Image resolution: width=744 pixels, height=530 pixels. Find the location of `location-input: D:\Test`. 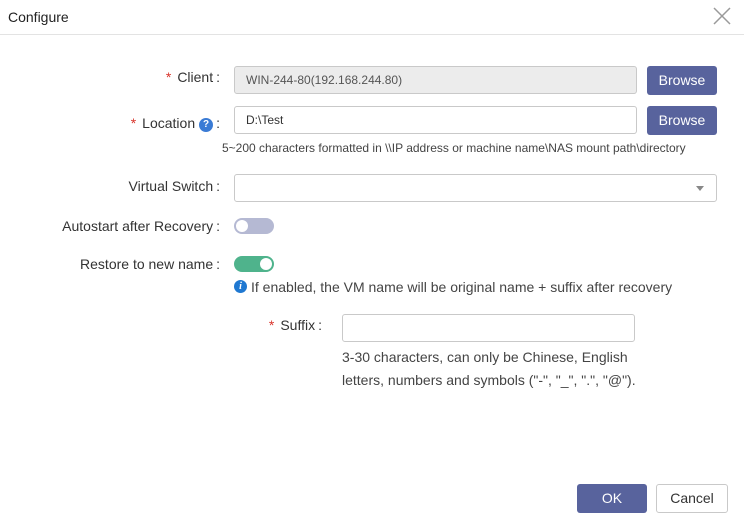

location-input: D:\Test is located at coordinates (435, 120).